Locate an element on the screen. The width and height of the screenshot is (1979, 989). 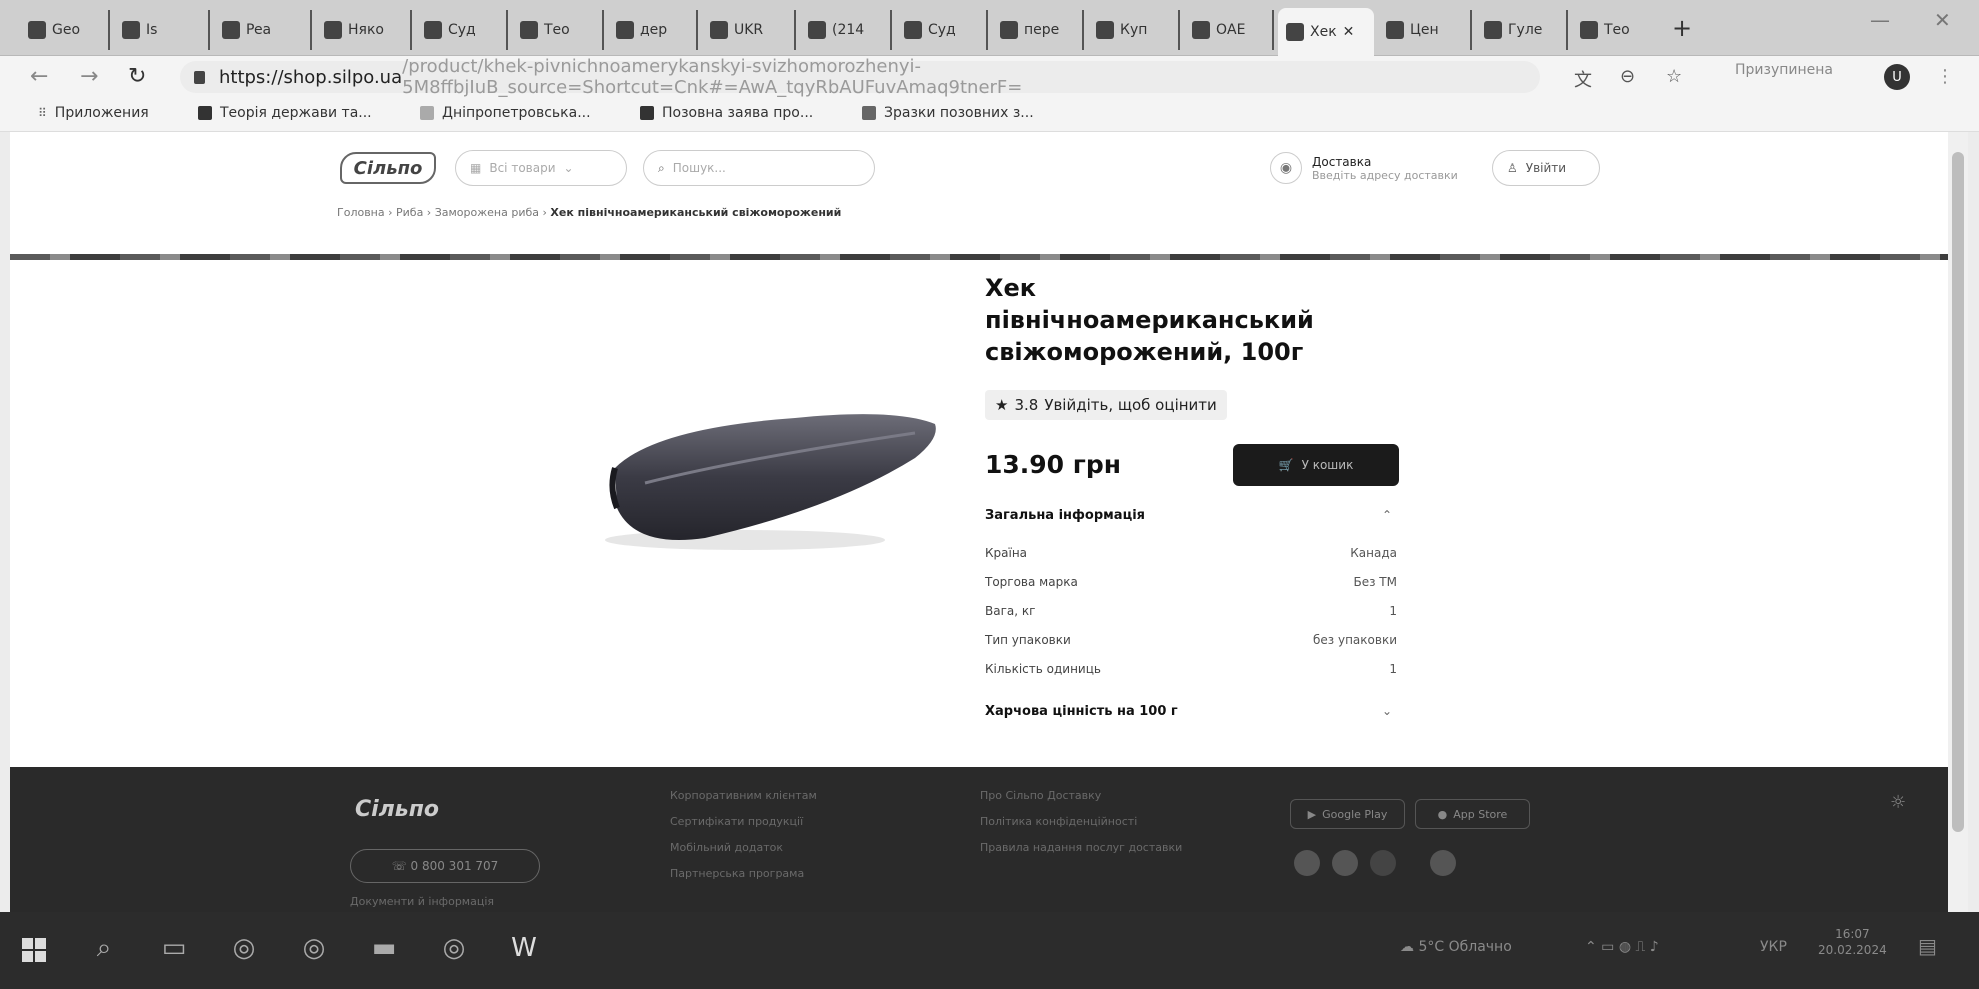
notifications-icon: ▤ is located at coordinates (1927, 946).